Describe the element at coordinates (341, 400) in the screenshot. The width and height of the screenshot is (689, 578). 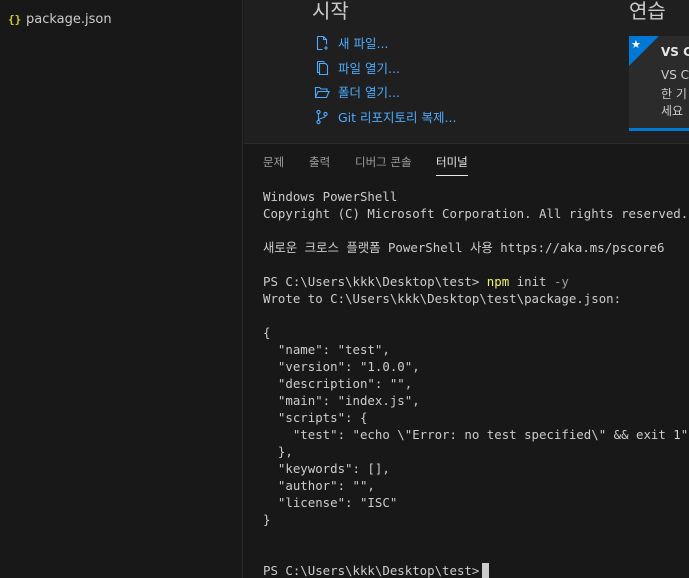
I see `terminal-line: "main": "index.js",` at that location.